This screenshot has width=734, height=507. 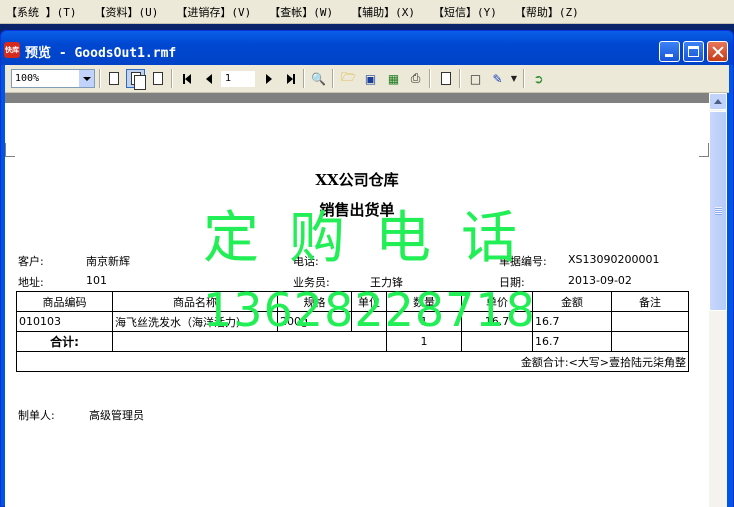 What do you see at coordinates (693, 51) in the screenshot?
I see `maximize-button` at bounding box center [693, 51].